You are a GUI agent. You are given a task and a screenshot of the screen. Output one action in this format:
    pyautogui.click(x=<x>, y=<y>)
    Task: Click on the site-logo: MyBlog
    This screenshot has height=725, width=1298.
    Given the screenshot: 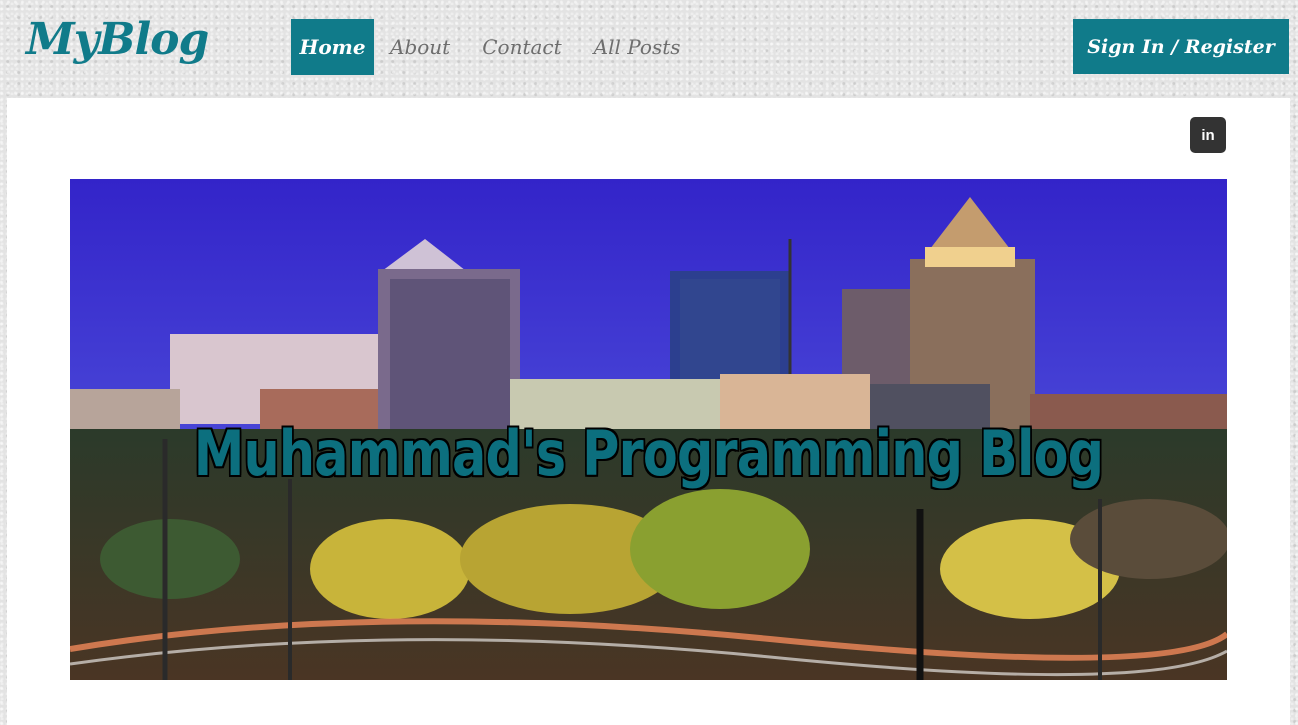 What is the action you would take?
    pyautogui.click(x=117, y=40)
    